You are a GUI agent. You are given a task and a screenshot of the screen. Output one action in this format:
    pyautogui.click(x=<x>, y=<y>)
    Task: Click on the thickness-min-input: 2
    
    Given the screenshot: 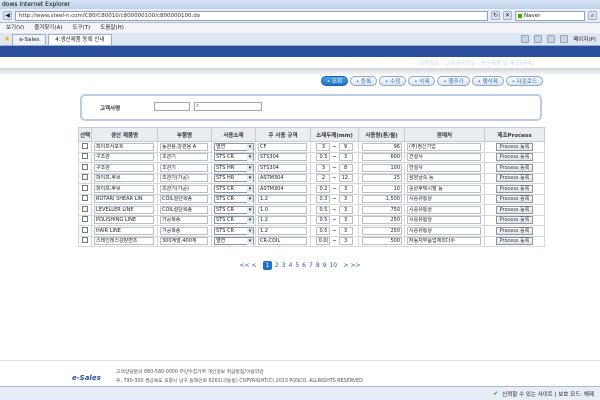 What is the action you would take?
    pyautogui.click(x=323, y=178)
    